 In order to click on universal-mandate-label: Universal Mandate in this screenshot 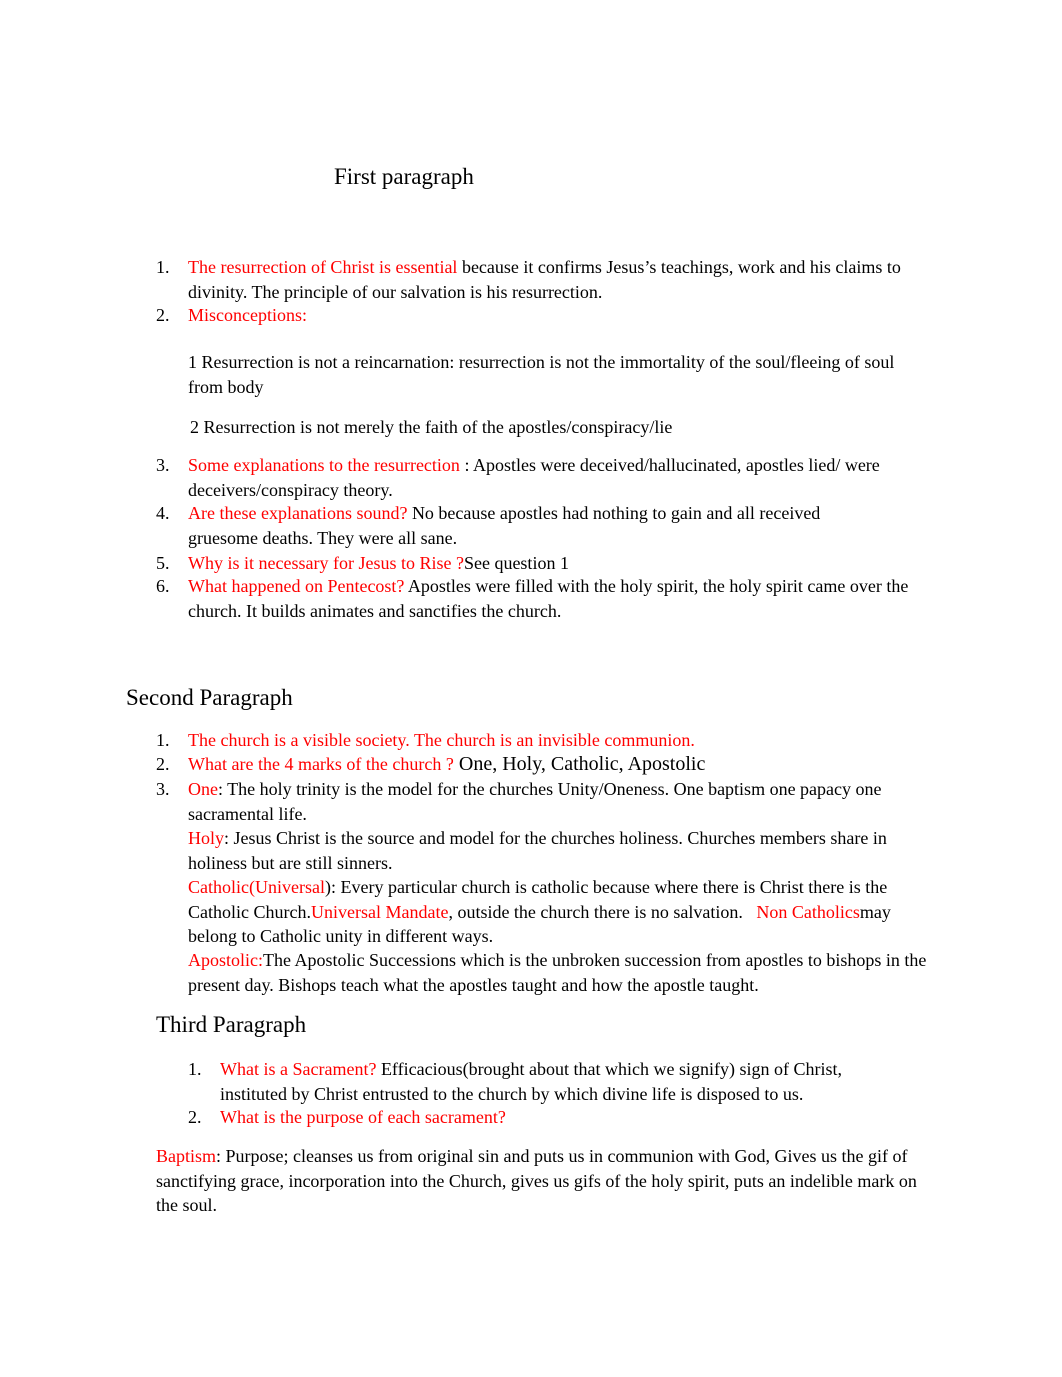, I will do `click(379, 911)`.